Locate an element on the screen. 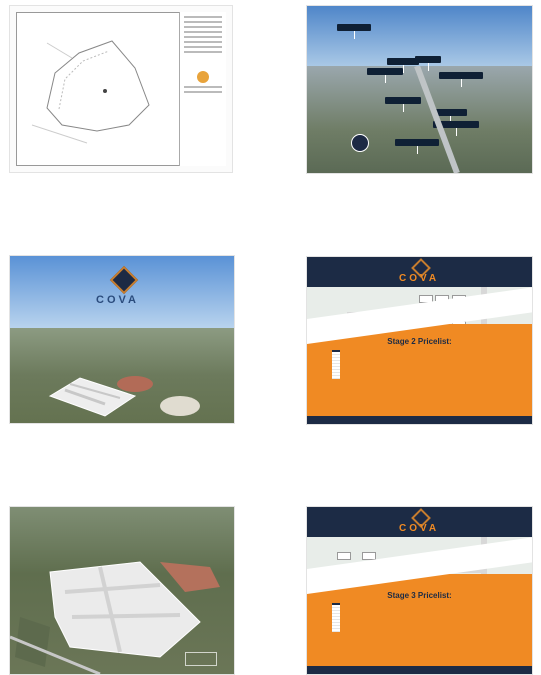 This screenshot has height=675, width=541. thumbnail-site-render is located at coordinates (122, 590).